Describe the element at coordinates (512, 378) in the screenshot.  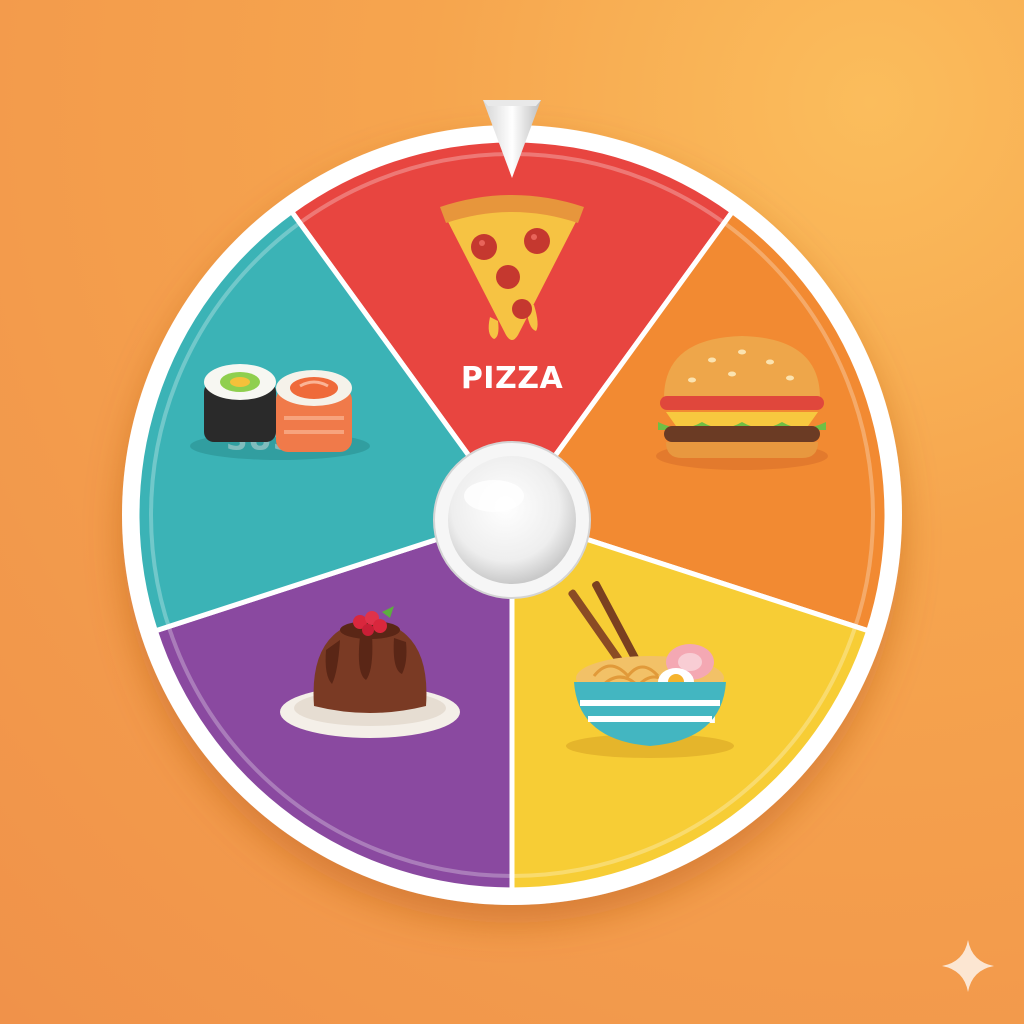
I see `segment-label-pizza: PIZZA` at that location.